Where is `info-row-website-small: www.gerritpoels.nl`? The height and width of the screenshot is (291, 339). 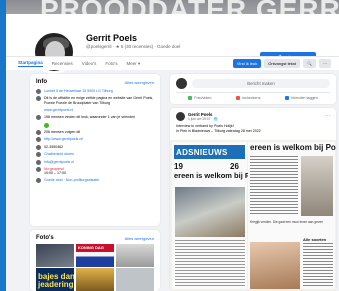
info-row-website-small: www.gerritpoels.nl is located at coordinates (96, 110).